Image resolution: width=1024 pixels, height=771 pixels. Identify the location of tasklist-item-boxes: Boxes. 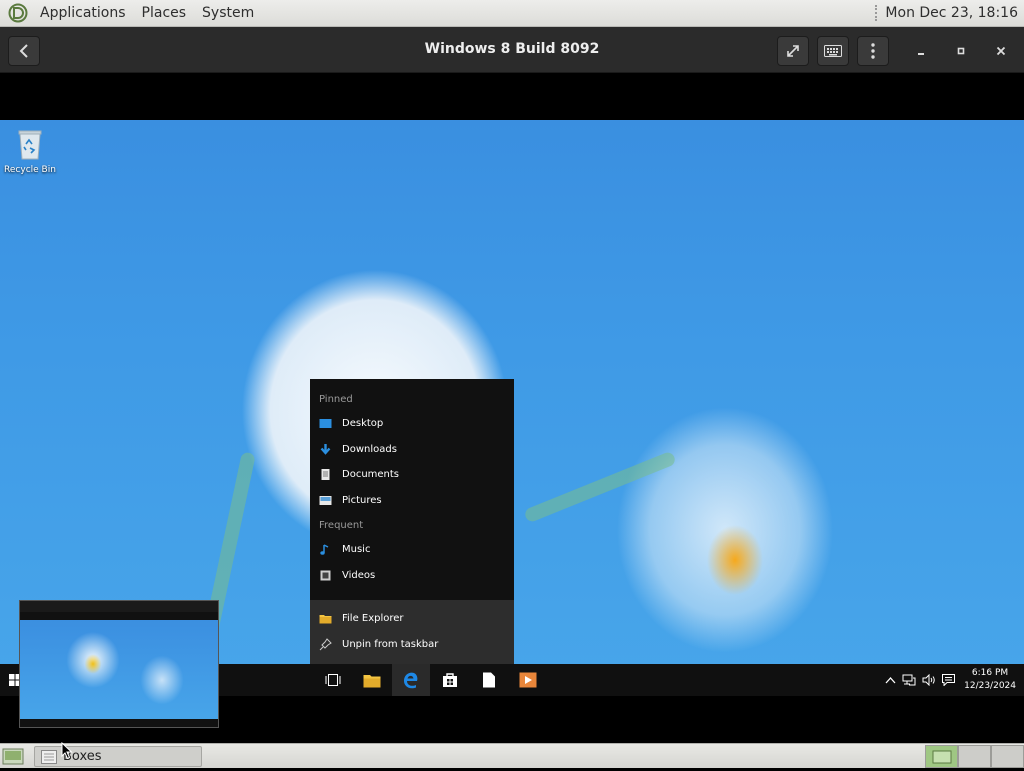
(118, 756).